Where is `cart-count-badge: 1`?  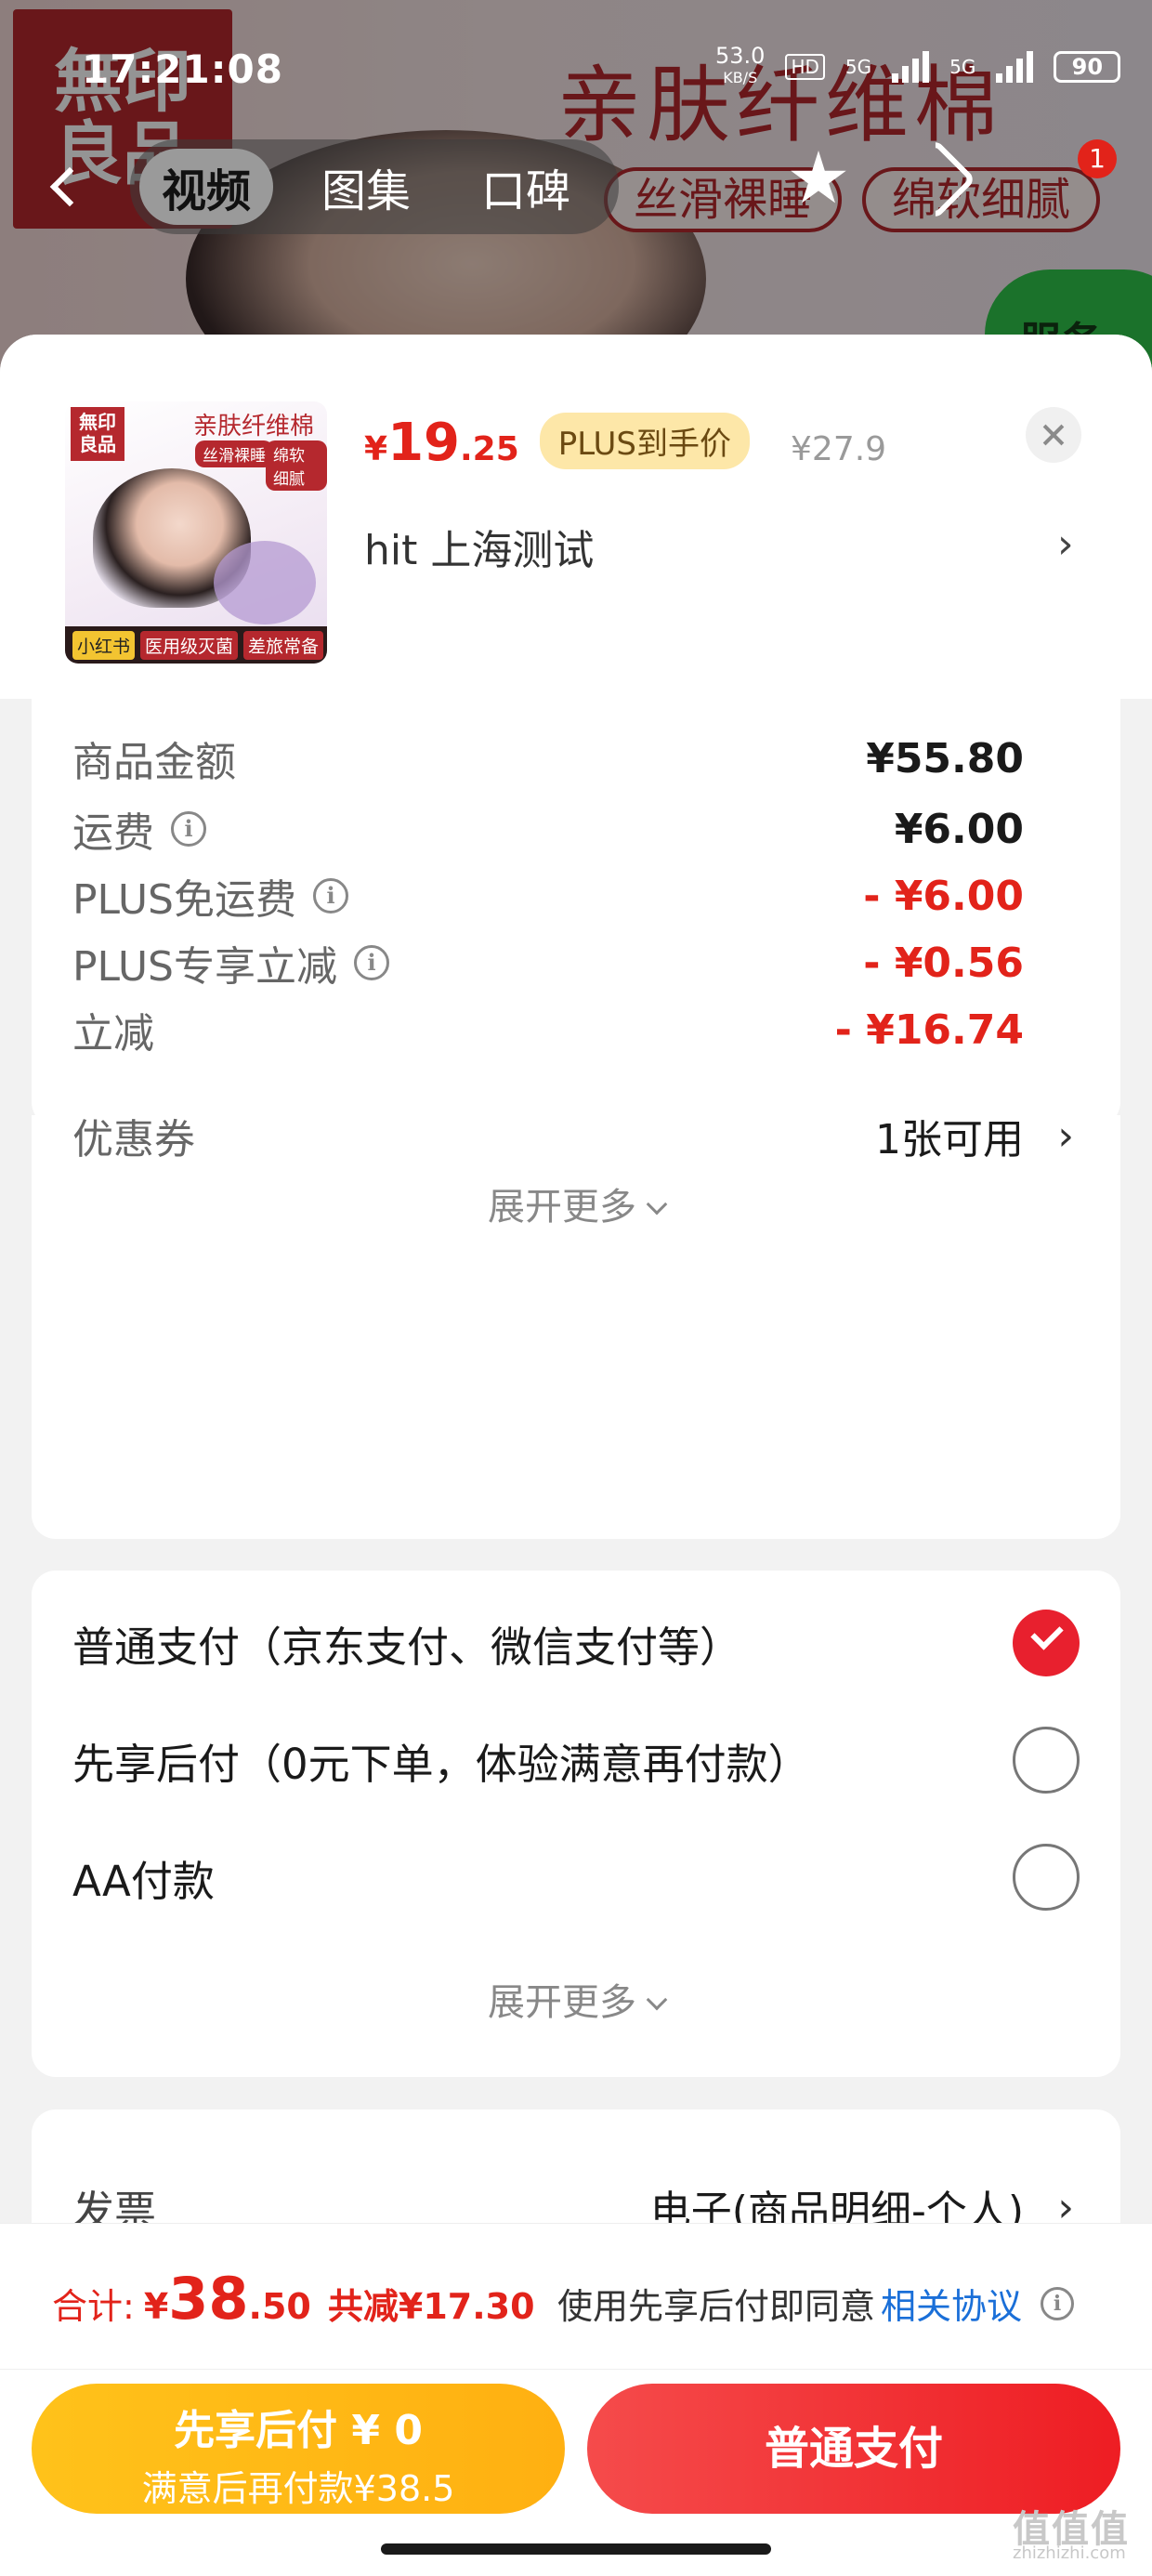
cart-count-badge: 1 is located at coordinates (1097, 158).